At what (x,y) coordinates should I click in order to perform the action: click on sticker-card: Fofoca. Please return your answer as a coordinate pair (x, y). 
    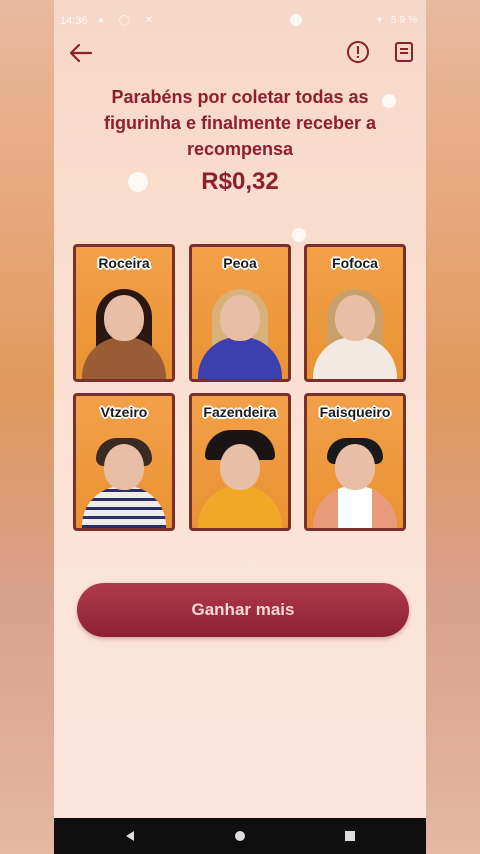
    Looking at the image, I should click on (355, 313).